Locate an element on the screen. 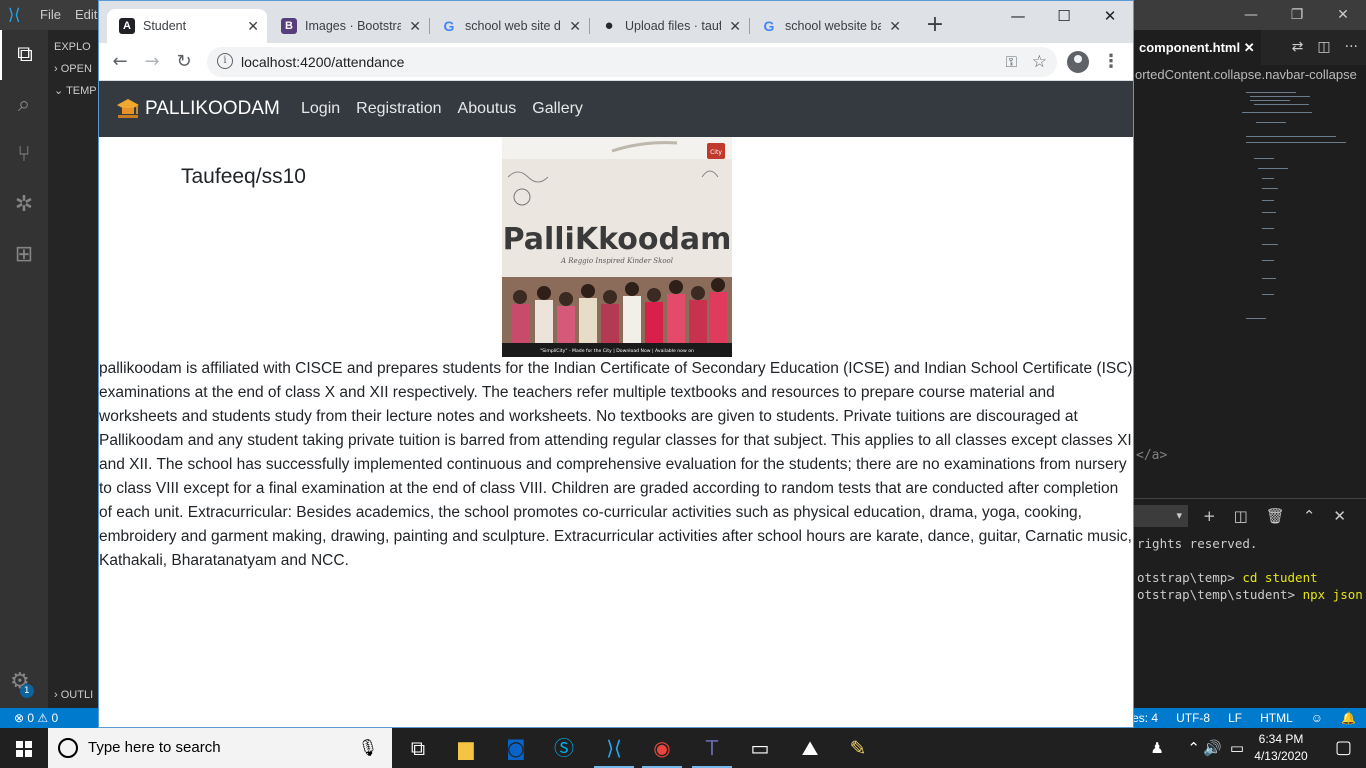 The width and height of the screenshot is (1366, 768). editor-minimap is located at coordinates (1296, 213).